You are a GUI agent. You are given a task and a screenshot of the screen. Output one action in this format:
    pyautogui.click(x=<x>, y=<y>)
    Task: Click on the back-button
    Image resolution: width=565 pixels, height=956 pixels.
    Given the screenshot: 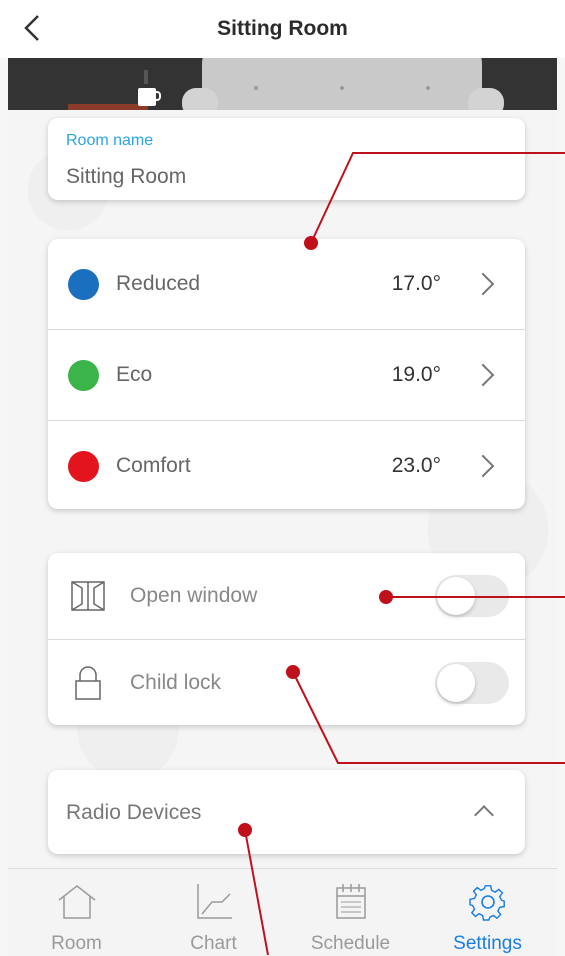 What is the action you would take?
    pyautogui.click(x=32, y=28)
    